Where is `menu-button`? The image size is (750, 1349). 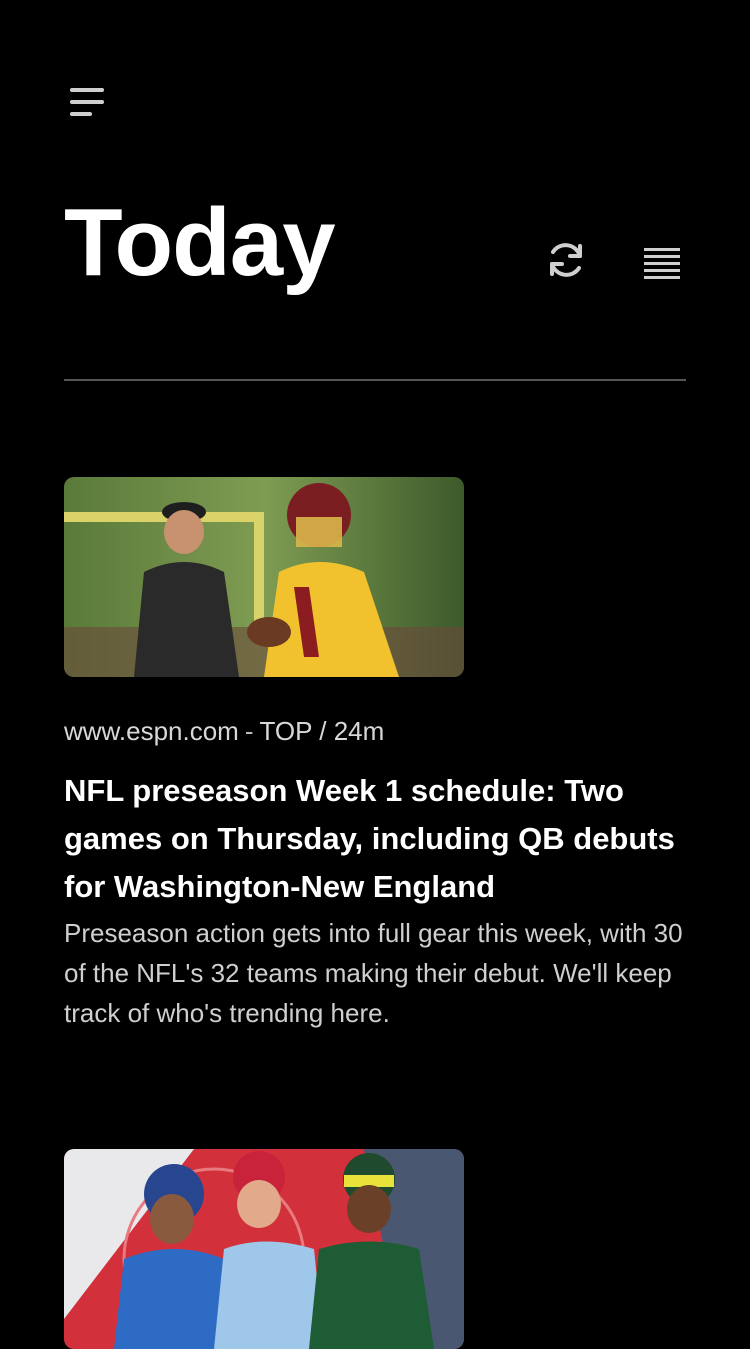
menu-button is located at coordinates (88, 103).